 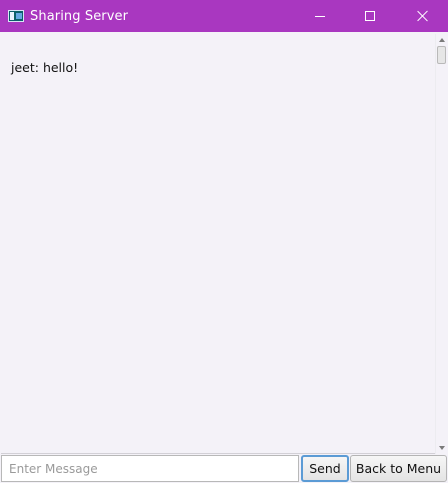 I want to click on close-button, so click(x=423, y=16).